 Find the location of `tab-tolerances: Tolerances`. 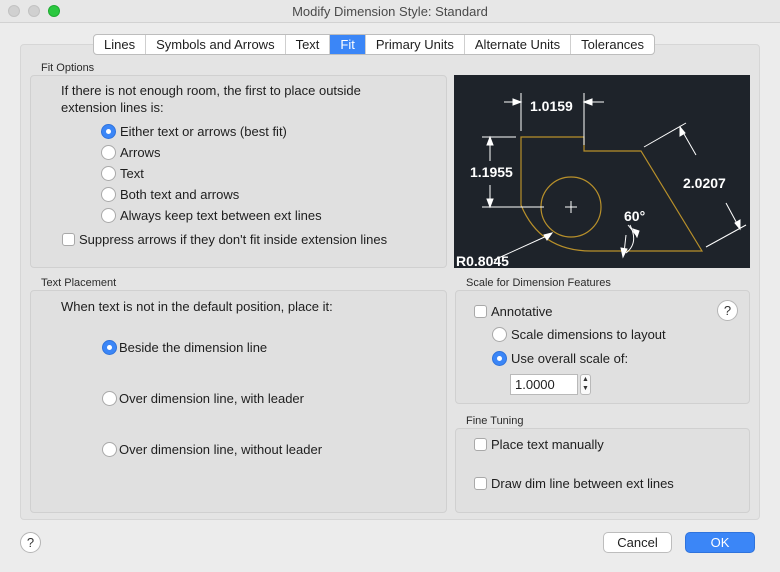

tab-tolerances: Tolerances is located at coordinates (612, 44).